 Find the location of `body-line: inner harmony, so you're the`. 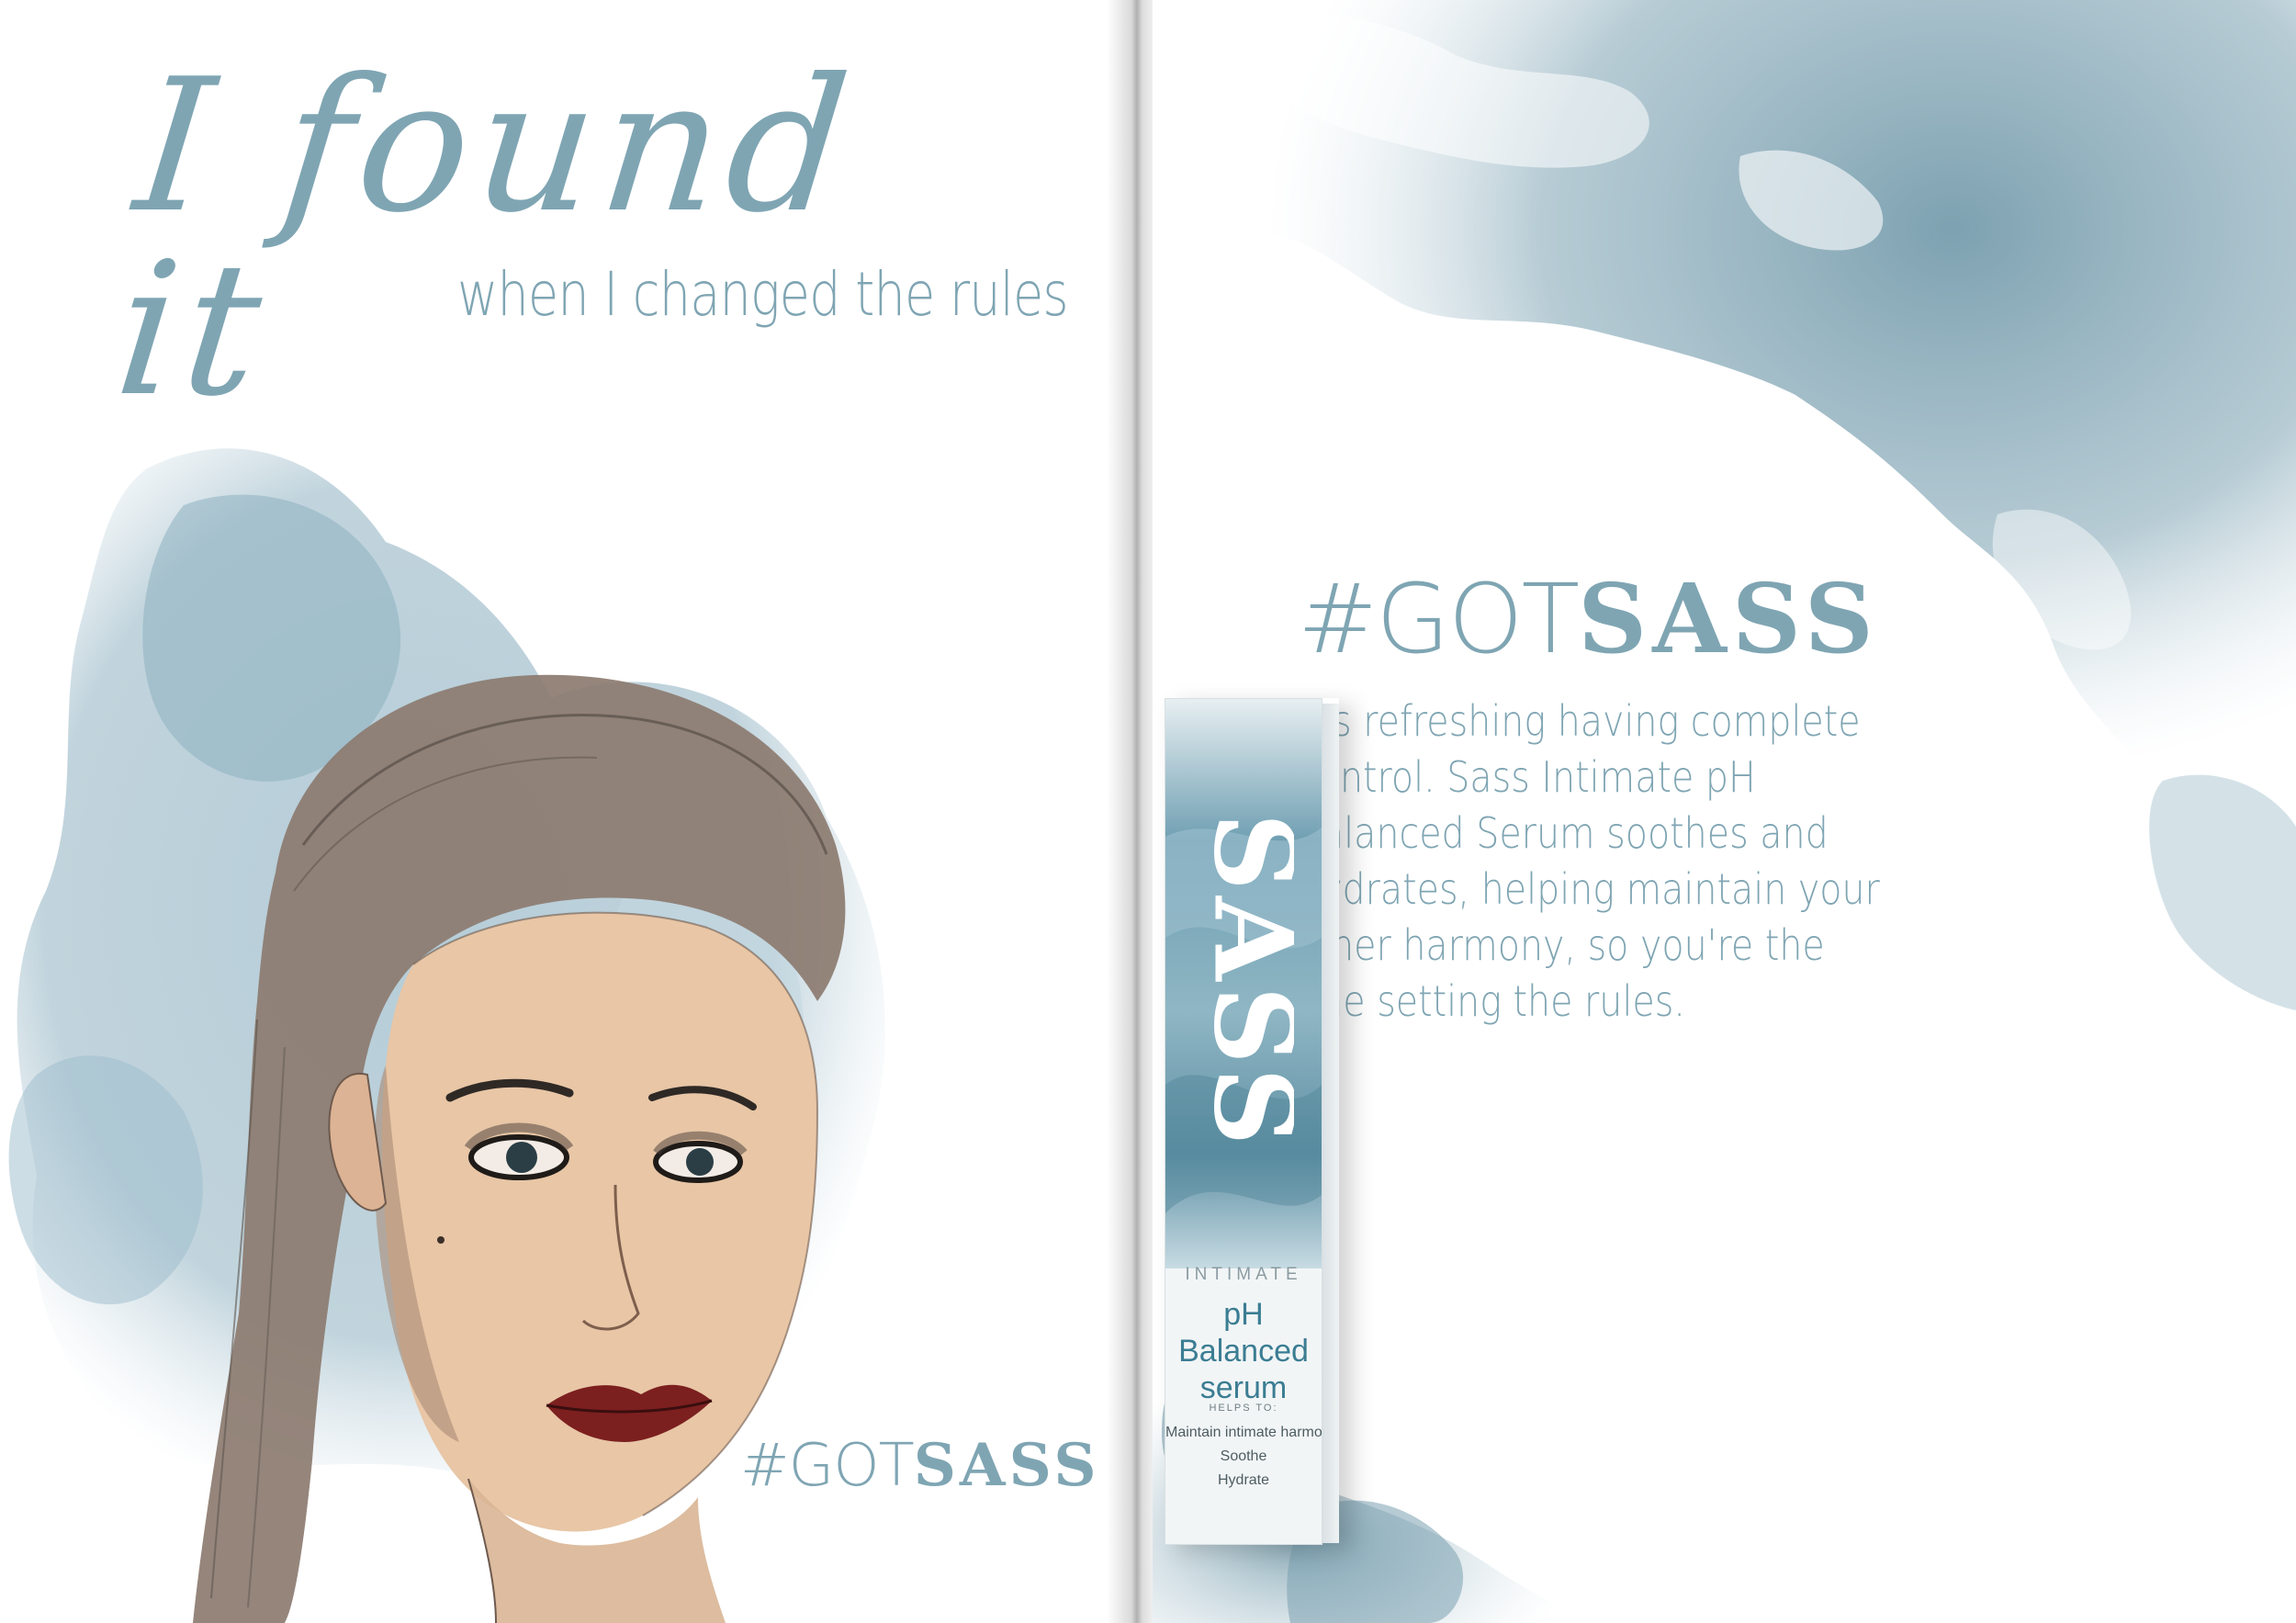

body-line: inner harmony, so you're the is located at coordinates (1561, 945).